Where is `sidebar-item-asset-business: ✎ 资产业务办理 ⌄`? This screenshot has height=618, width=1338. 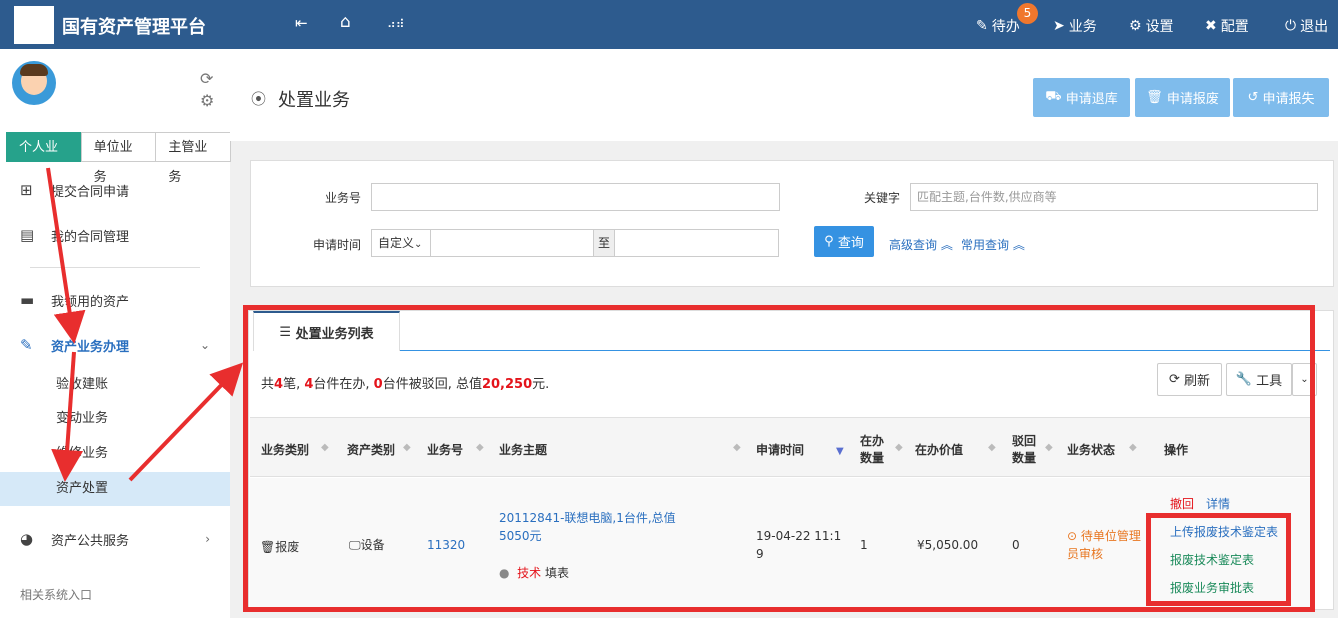
sidebar-item-asset-business: ✎ 资产业务办理 ⌄ is located at coordinates (115, 345).